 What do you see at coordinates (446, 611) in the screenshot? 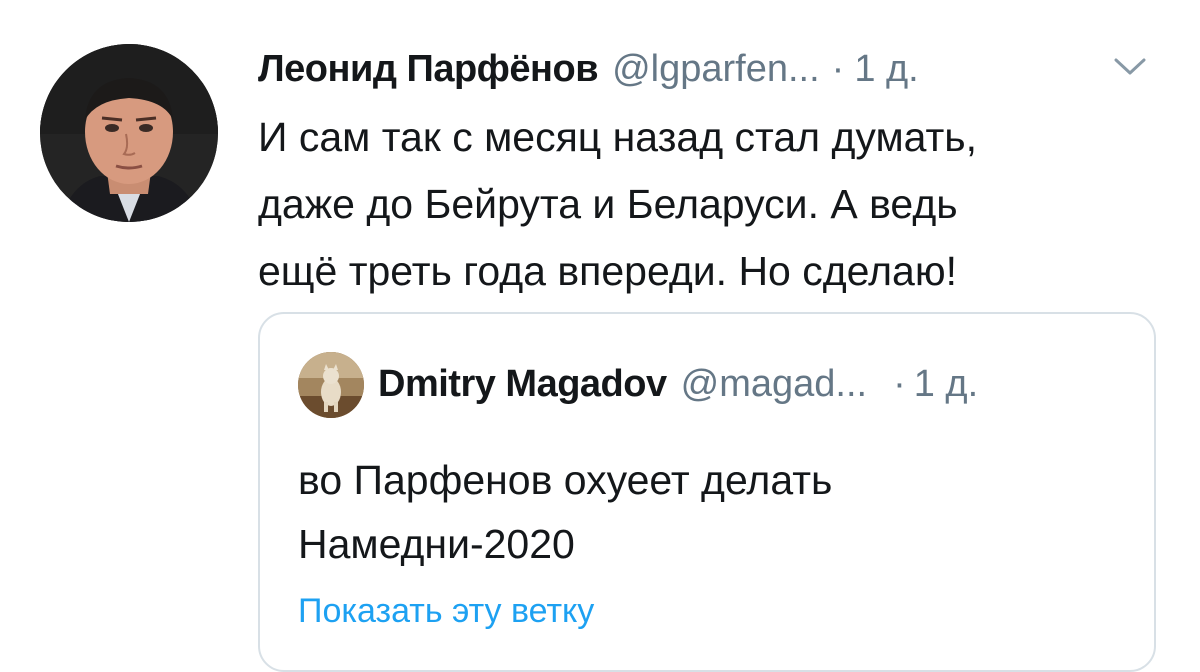
I see `show-thread-link: Показать эту ветку` at bounding box center [446, 611].